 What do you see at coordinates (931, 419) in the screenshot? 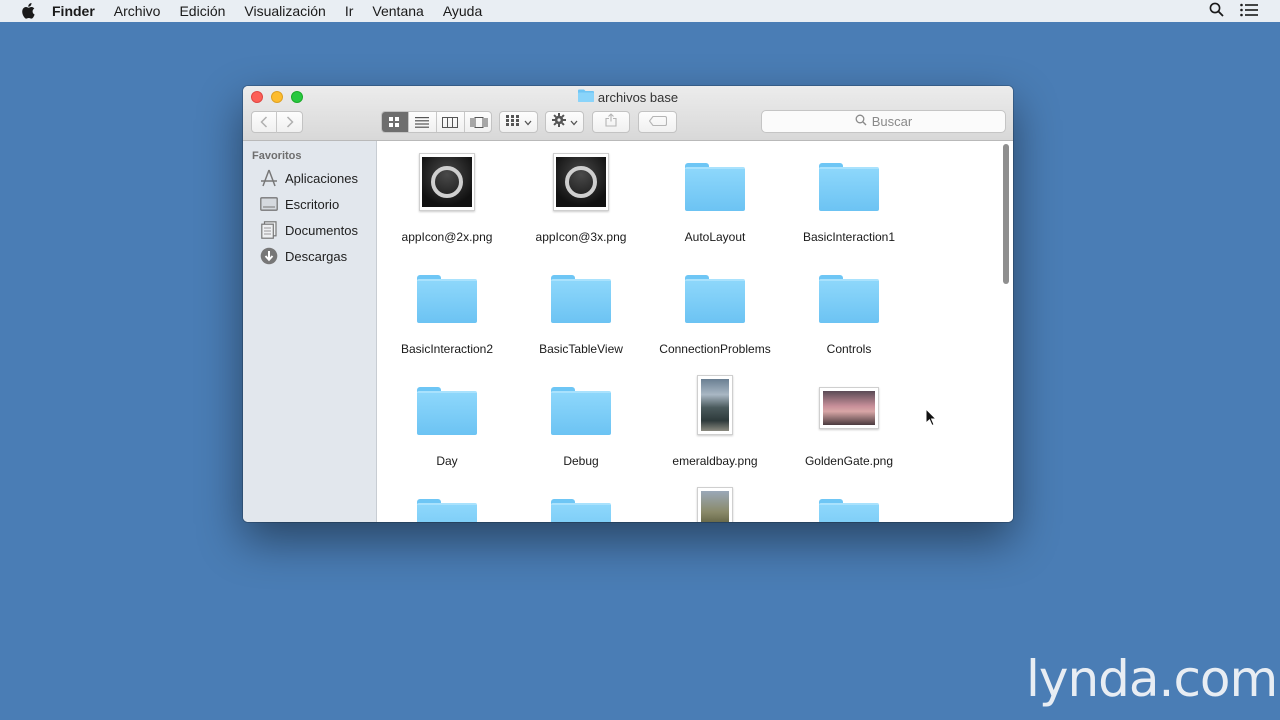
I see `mouse-pointer-icon` at bounding box center [931, 419].